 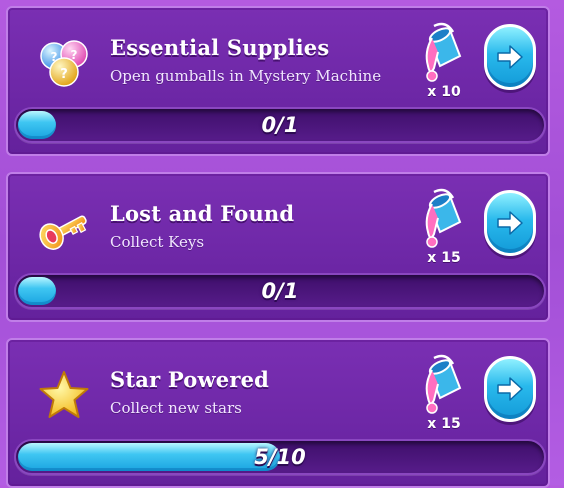 I want to click on quest-title: Essential Supplies, so click(x=220, y=47).